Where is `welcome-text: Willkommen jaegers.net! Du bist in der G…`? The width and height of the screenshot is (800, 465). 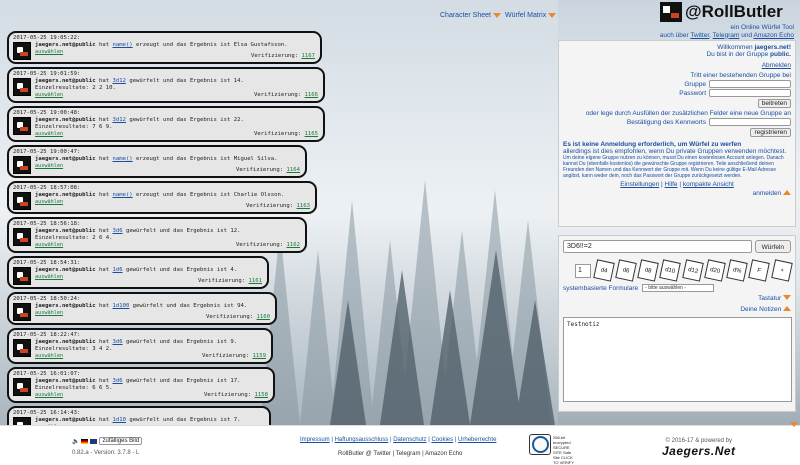
welcome-text: Willkommen jaegers.net! Du bist in der G… is located at coordinates (677, 51).